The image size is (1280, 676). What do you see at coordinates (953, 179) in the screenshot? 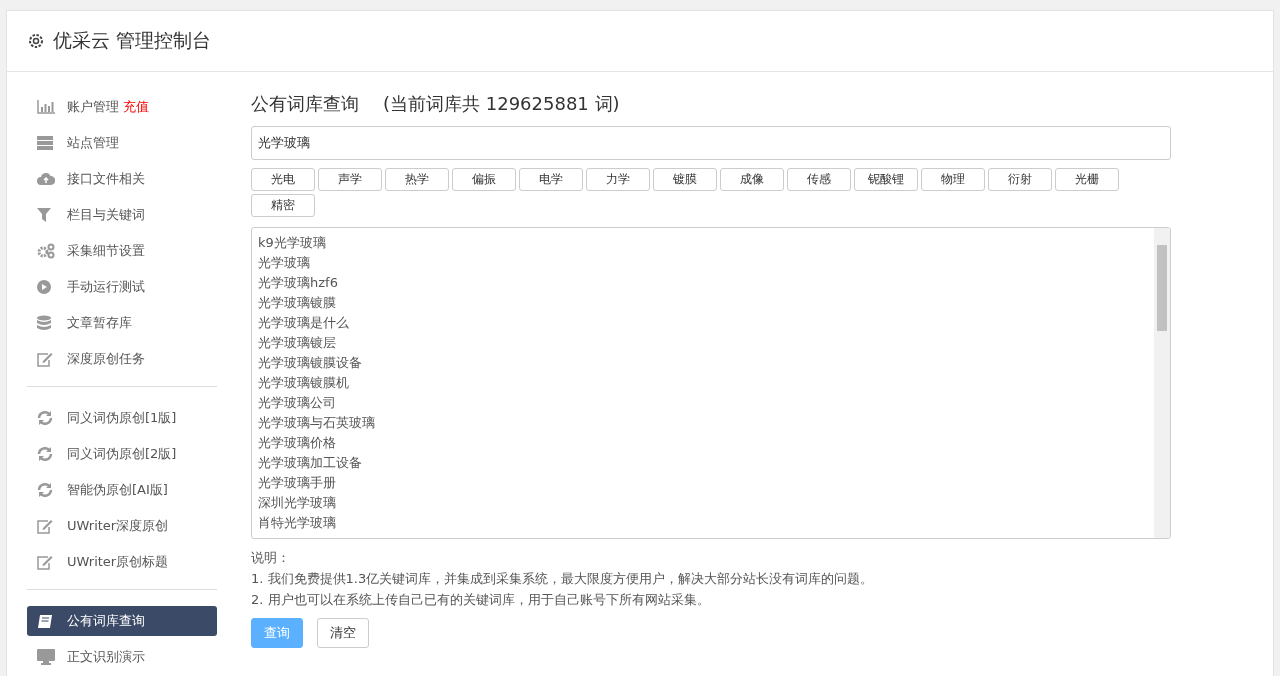
I see `keyword-tag: 物理` at bounding box center [953, 179].